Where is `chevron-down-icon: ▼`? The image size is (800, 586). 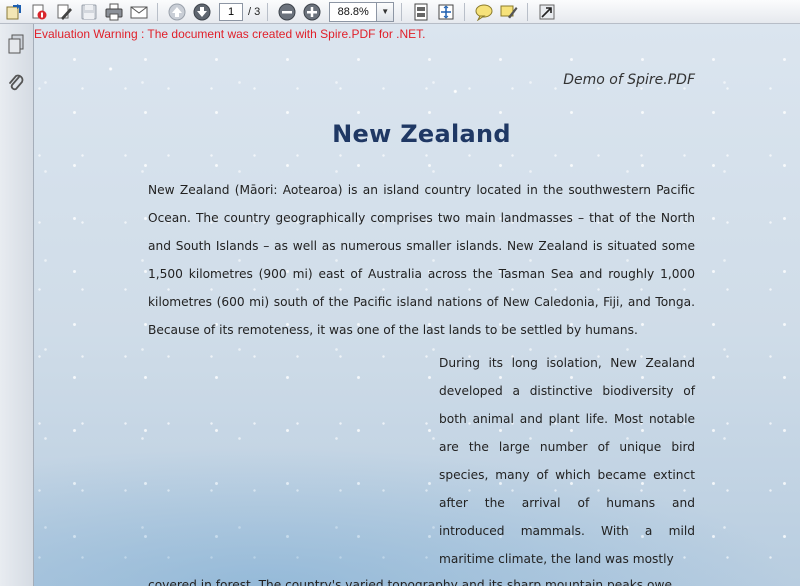 chevron-down-icon: ▼ is located at coordinates (385, 11).